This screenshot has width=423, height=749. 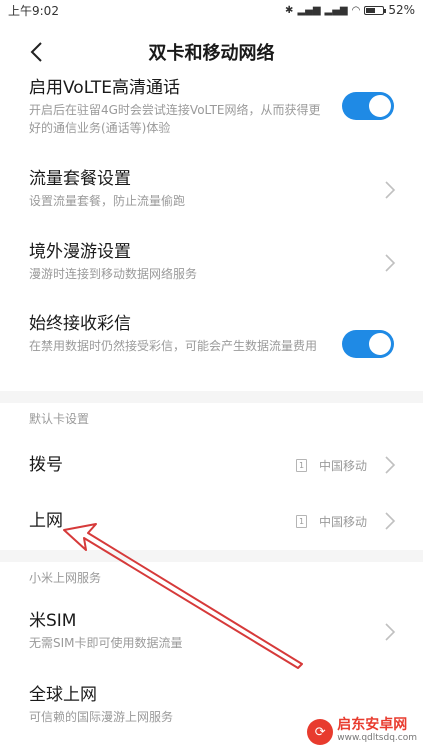 I want to click on watermark-text: 启东安卓网 www.qdltsdq.com, so click(x=377, y=731).